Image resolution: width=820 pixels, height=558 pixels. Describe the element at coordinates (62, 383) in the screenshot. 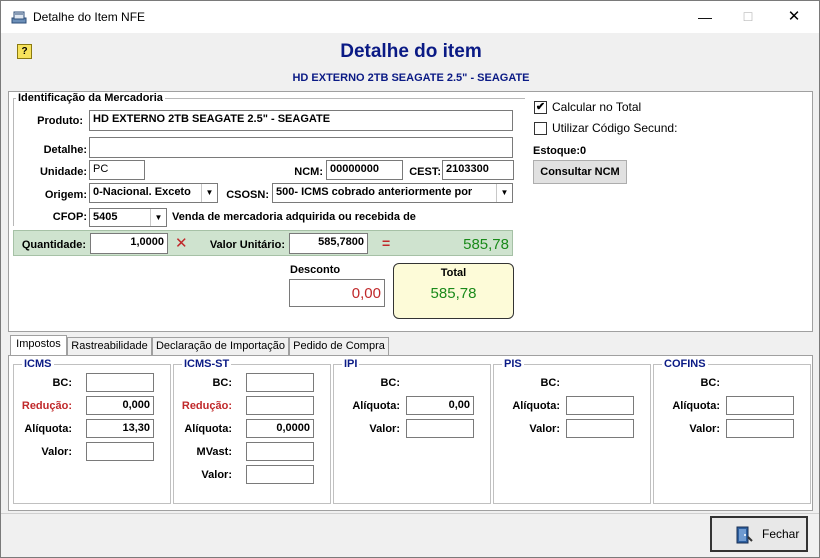

I see `icms-bc-label: BC:` at that location.